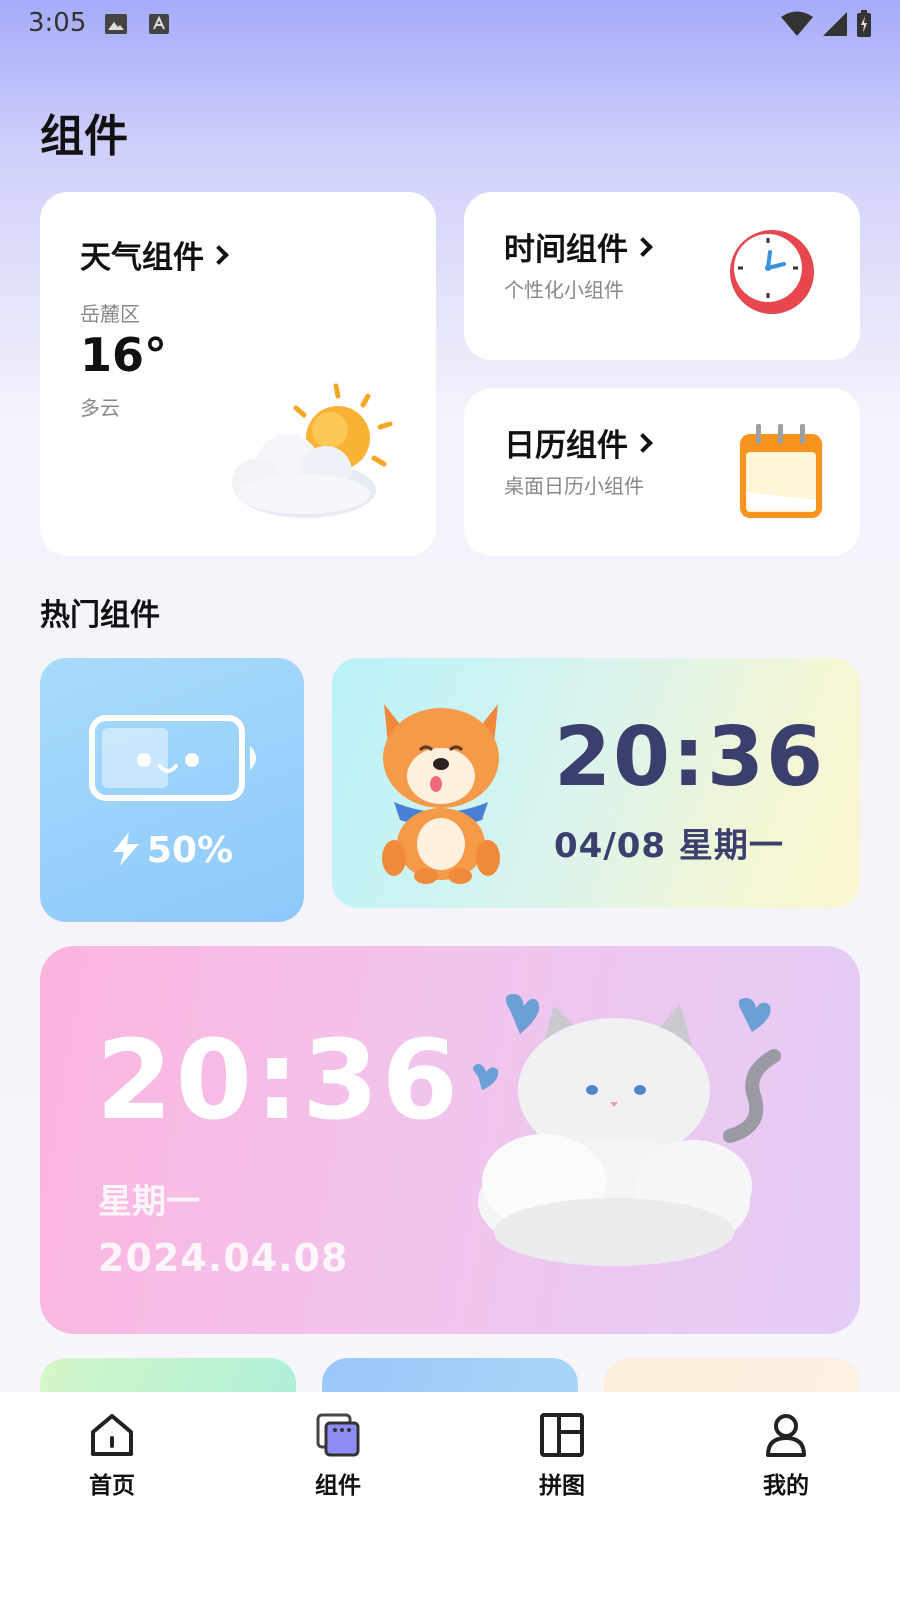 The image size is (900, 1600). What do you see at coordinates (690, 757) in the screenshot?
I see `dog-clock-time: 20:36` at bounding box center [690, 757].